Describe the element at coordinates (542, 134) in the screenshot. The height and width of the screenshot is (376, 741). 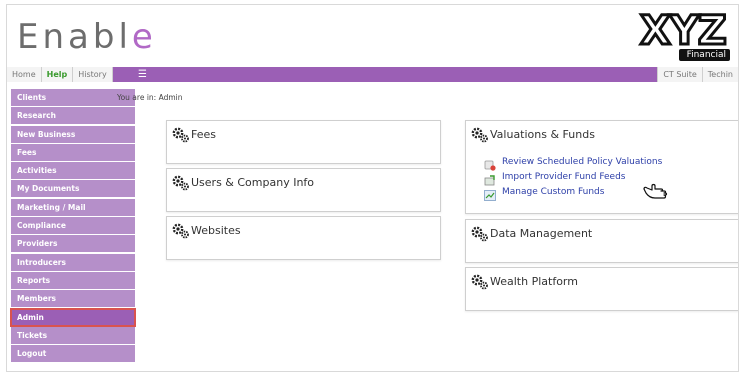
I see `panel-title-valuations: Valuations & Funds` at that location.